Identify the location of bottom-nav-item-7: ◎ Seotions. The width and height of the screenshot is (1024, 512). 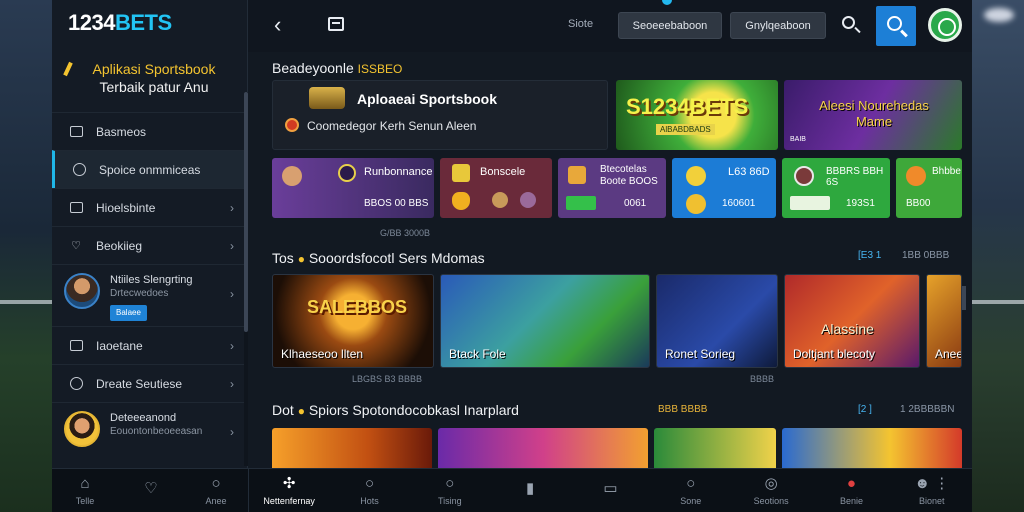
(771, 490).